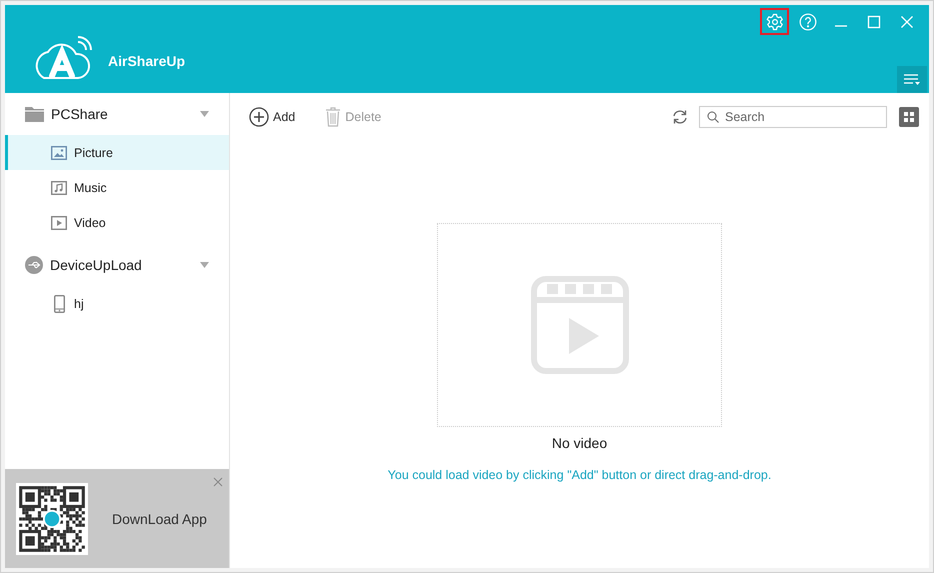 Image resolution: width=934 pixels, height=573 pixels. Describe the element at coordinates (34, 265) in the screenshot. I see `usb-icon` at that location.